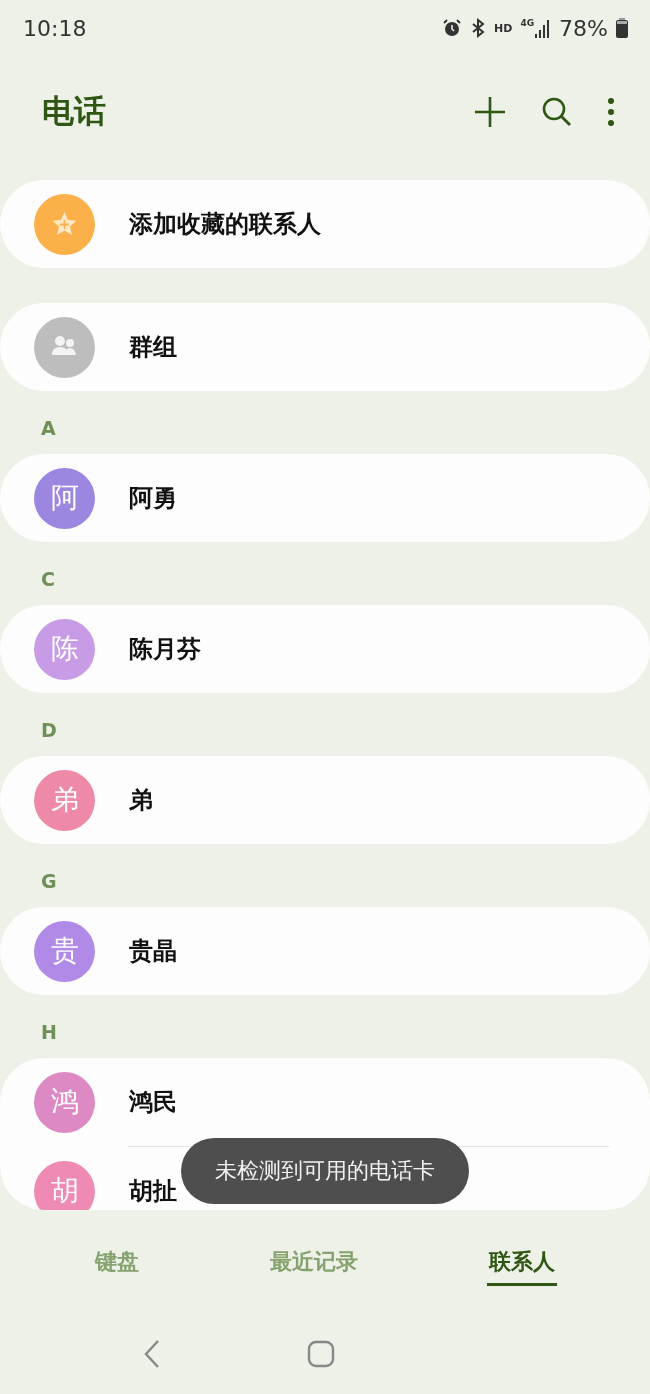 The image size is (650, 1394). I want to click on battery-level: 78%, so click(583, 28).